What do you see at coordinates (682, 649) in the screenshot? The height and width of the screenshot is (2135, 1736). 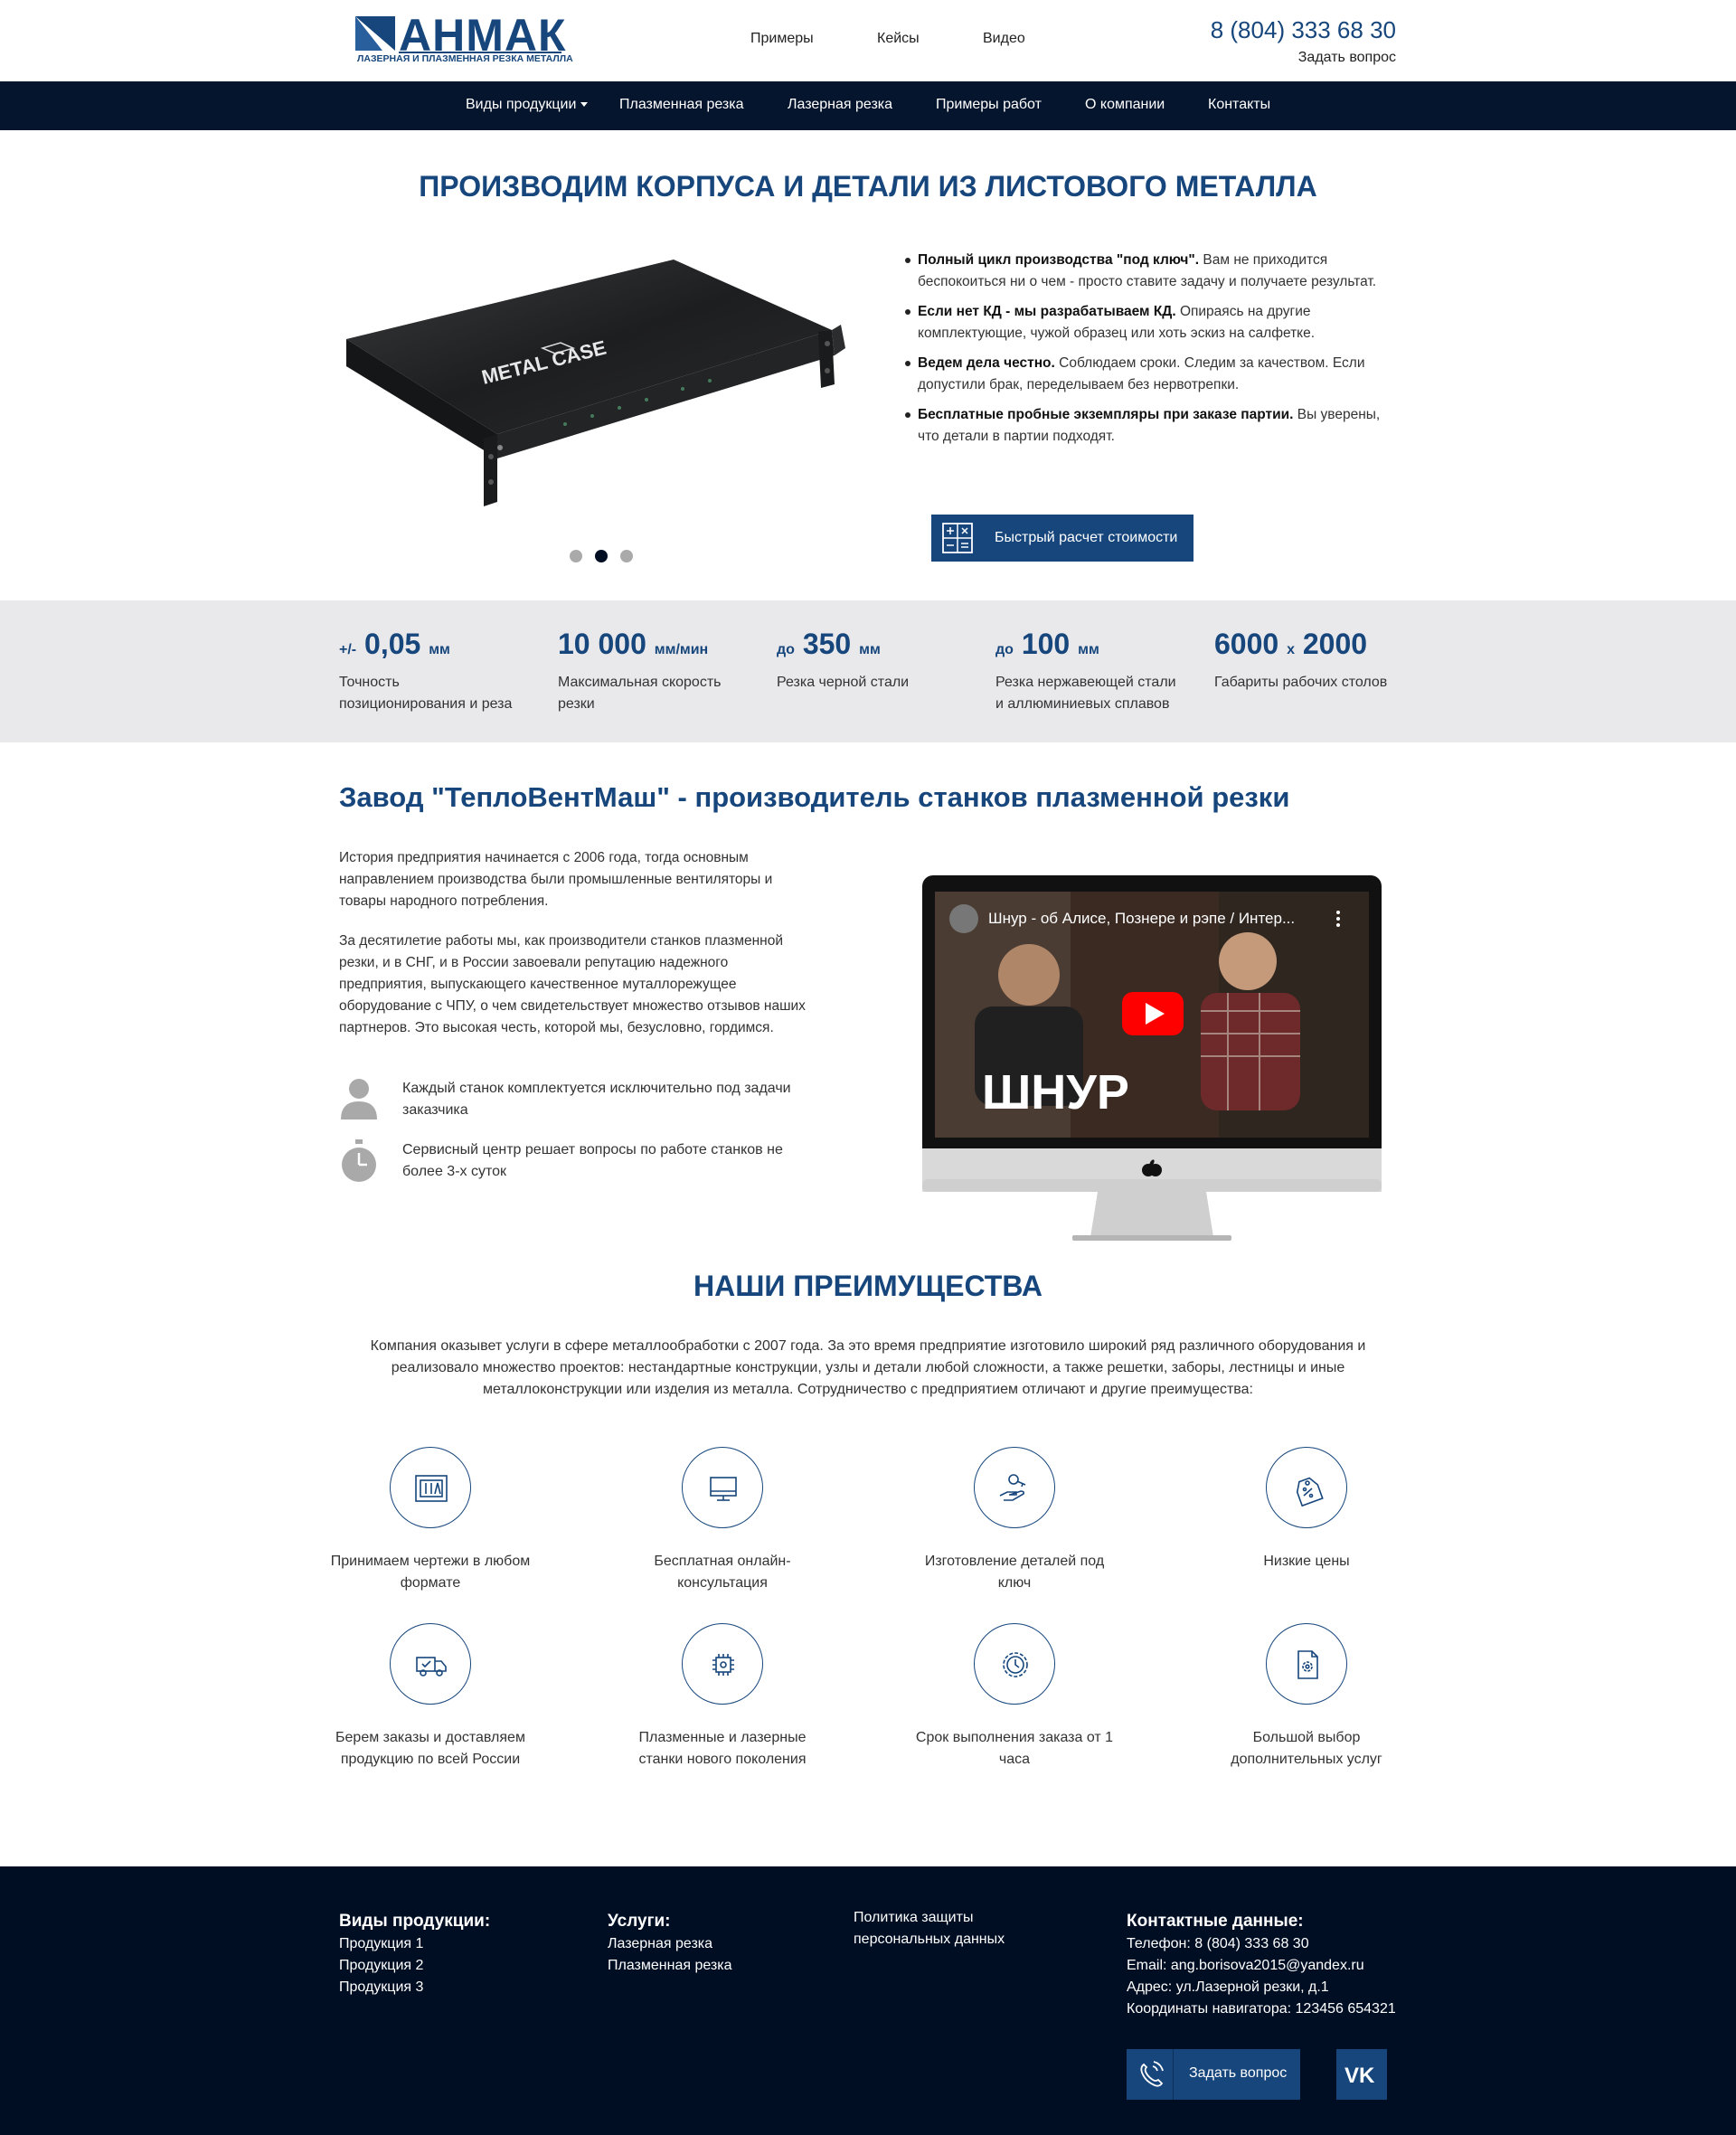 I see `stat-unit: мм/мин` at bounding box center [682, 649].